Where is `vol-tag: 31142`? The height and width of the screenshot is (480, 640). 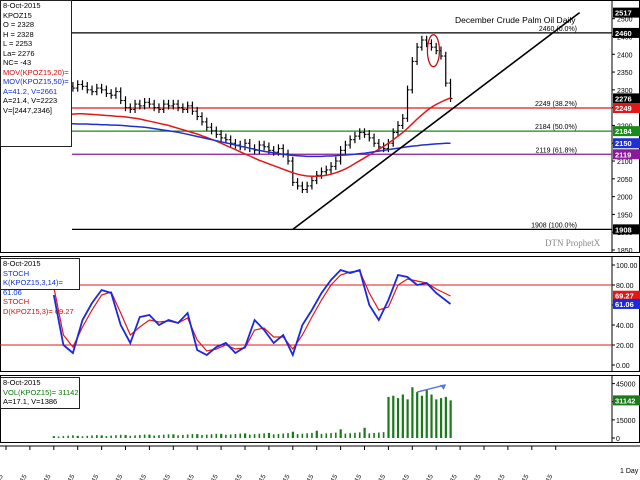 vol-tag: 31142 is located at coordinates (625, 400).